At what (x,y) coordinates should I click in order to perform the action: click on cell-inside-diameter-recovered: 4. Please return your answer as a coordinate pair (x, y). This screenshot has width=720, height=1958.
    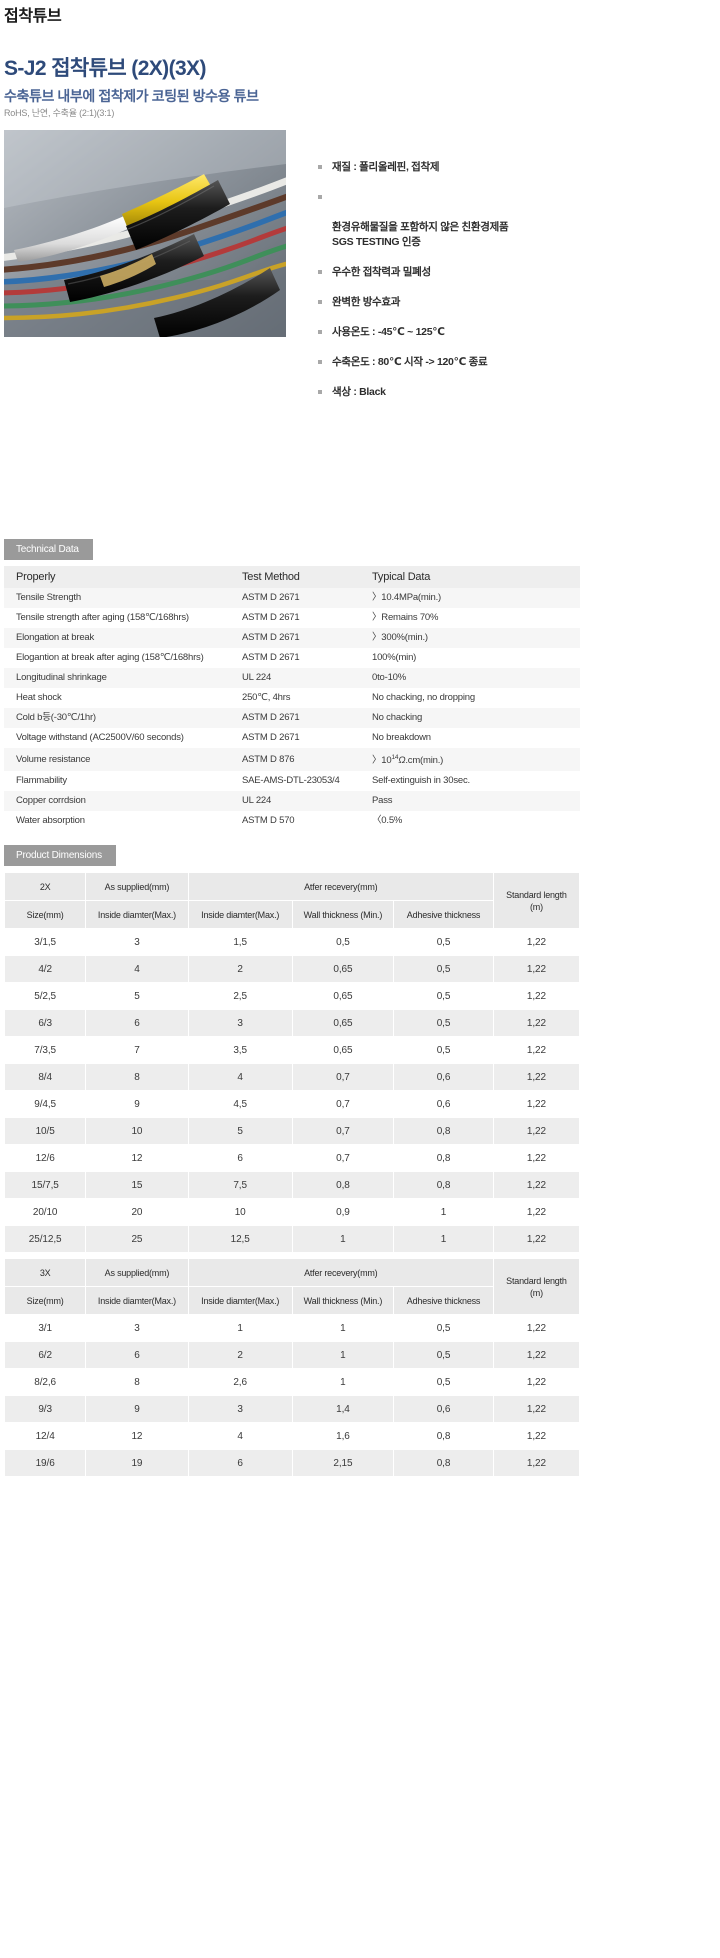
    Looking at the image, I should click on (240, 1436).